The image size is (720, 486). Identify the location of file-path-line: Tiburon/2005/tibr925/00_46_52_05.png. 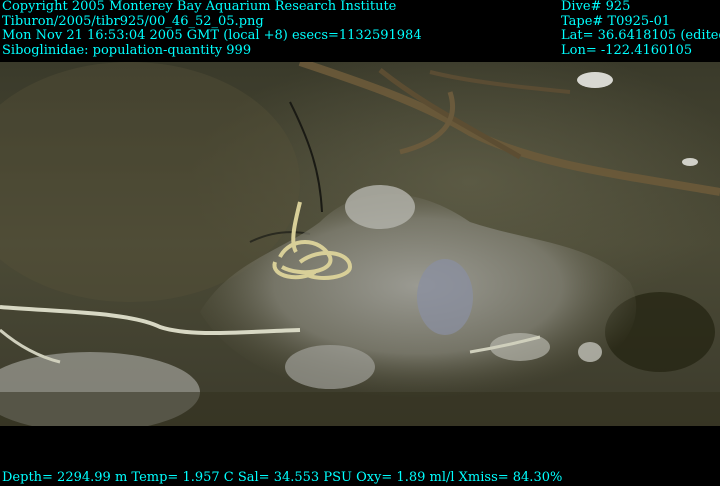
(133, 21).